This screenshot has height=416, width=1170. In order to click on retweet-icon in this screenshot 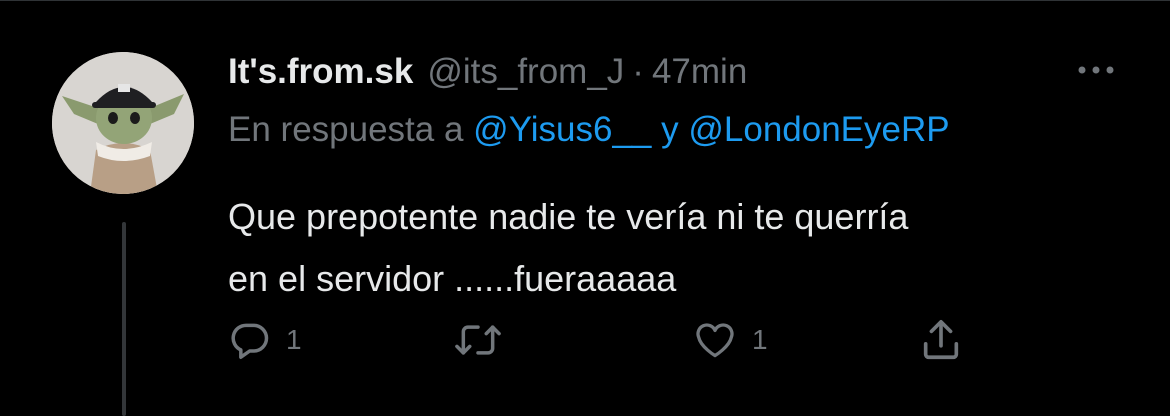, I will do `click(478, 340)`.